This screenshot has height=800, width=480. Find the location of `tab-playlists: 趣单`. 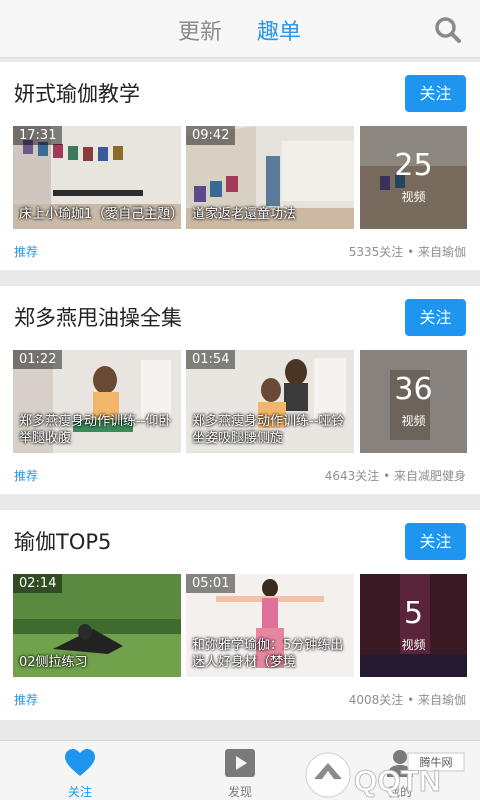

tab-playlists: 趣单 is located at coordinates (279, 30).